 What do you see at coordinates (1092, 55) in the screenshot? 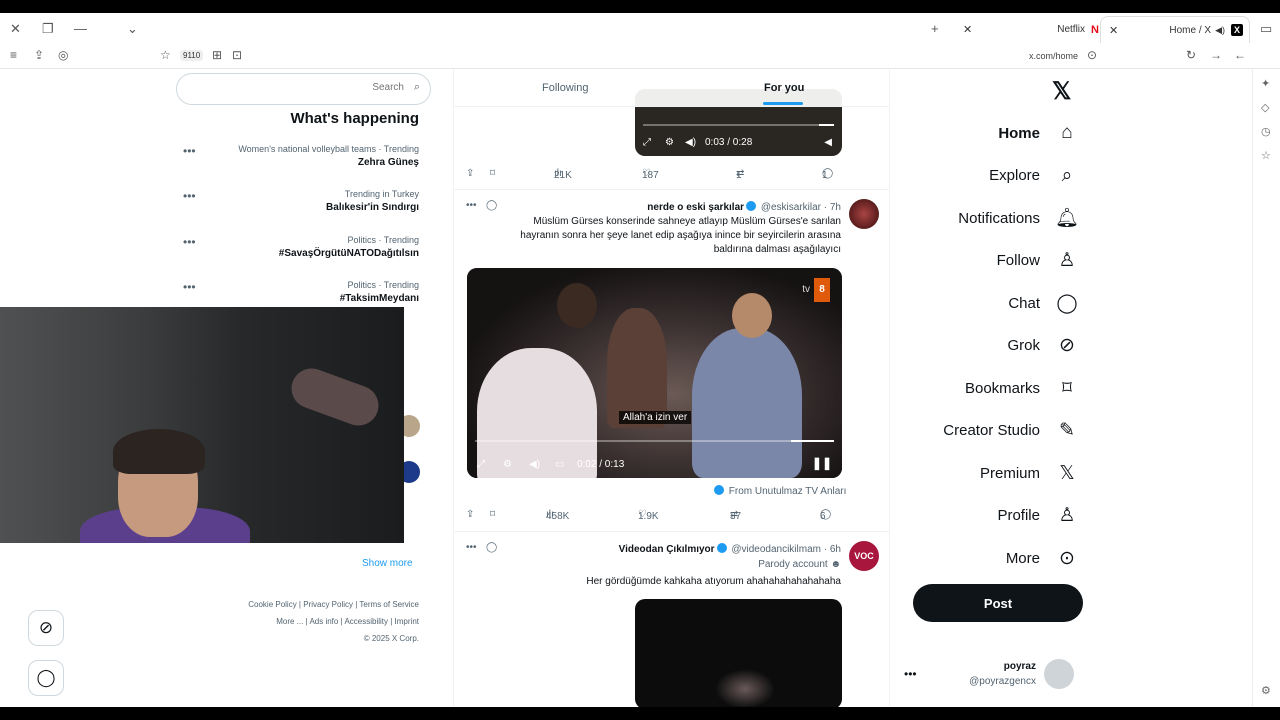
I see `site-info-icon: ⊙` at bounding box center [1092, 55].